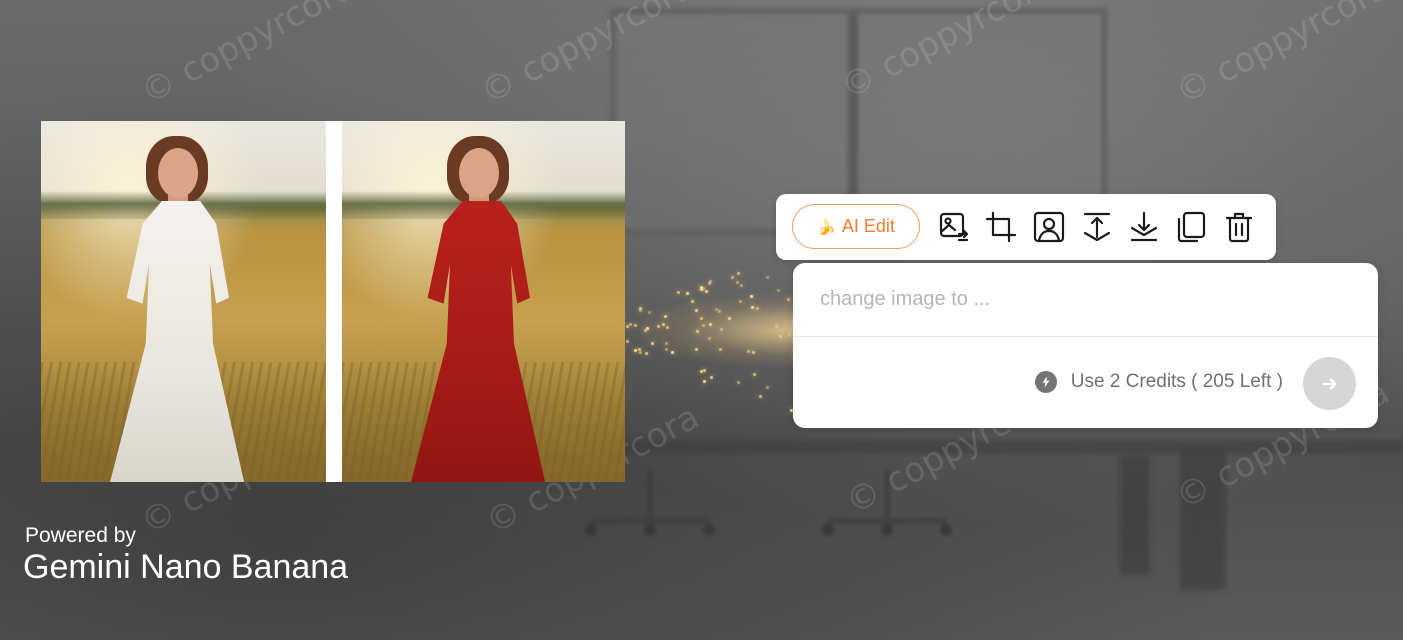 The height and width of the screenshot is (640, 1403). I want to click on portrait-button, so click(1049, 227).